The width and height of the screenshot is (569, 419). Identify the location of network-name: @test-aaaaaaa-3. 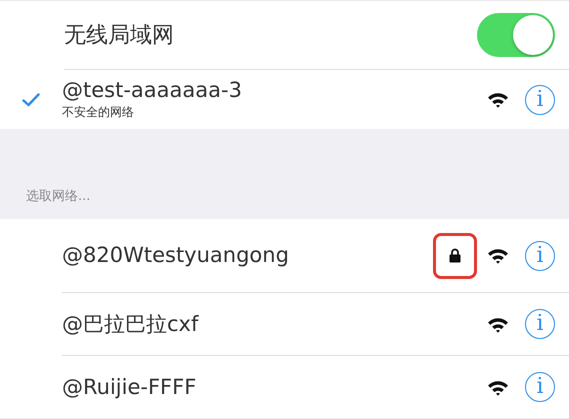
(152, 90).